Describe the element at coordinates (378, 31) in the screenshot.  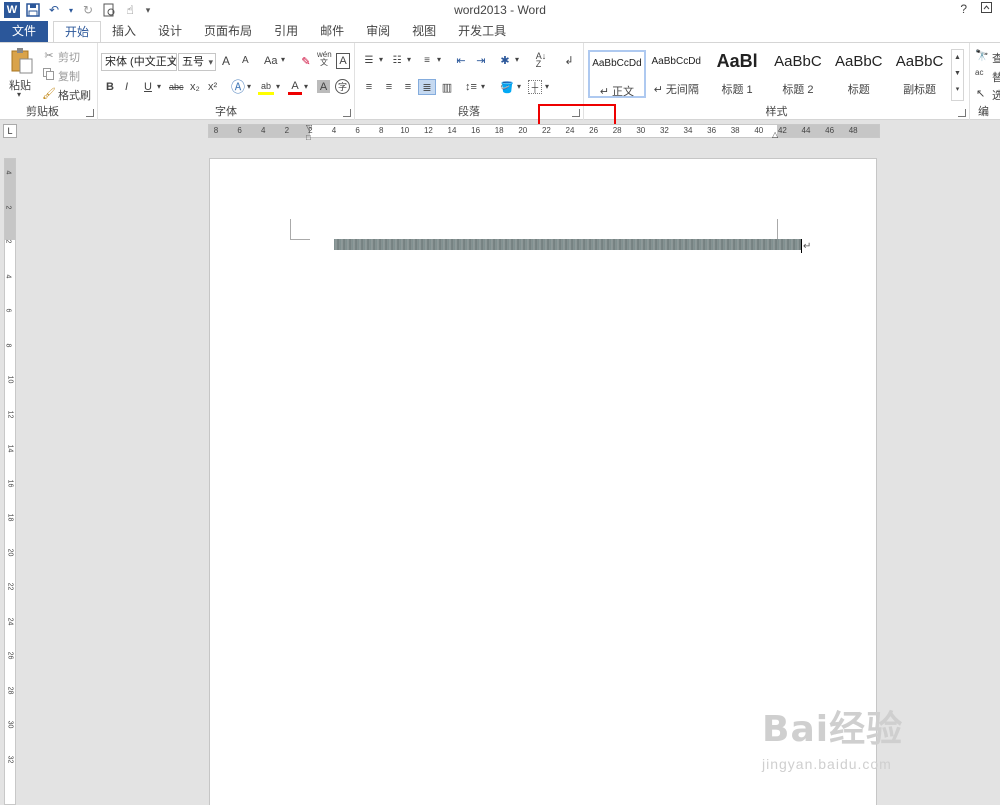
I see `tab-review: 审阅` at that location.